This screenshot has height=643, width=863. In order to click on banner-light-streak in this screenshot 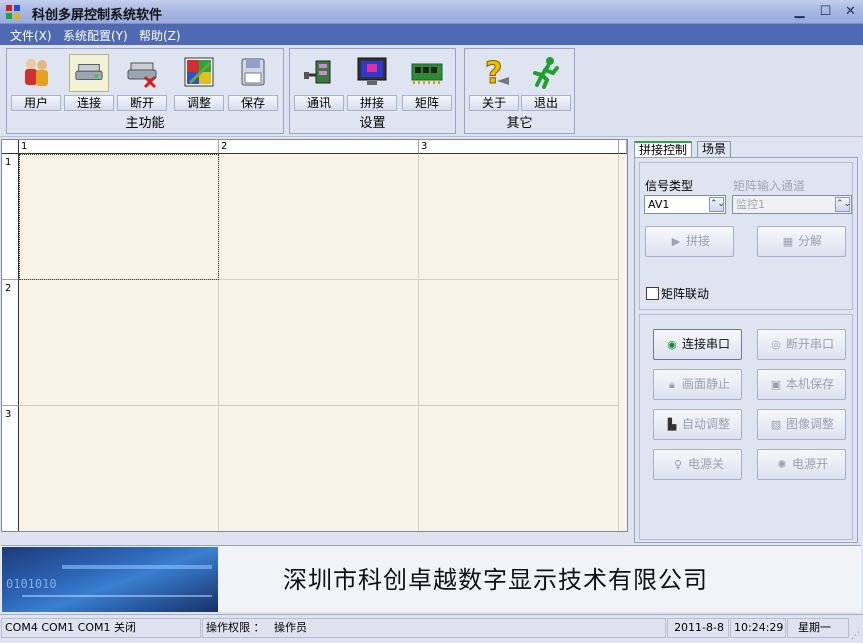, I will do `click(137, 567)`.